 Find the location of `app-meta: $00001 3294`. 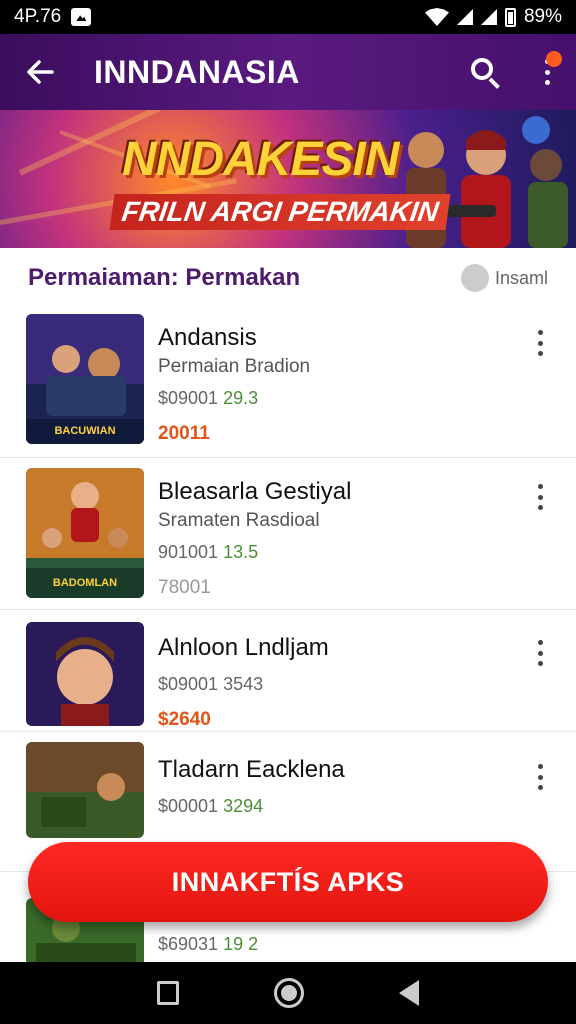

app-meta: $00001 3294 is located at coordinates (251, 806).